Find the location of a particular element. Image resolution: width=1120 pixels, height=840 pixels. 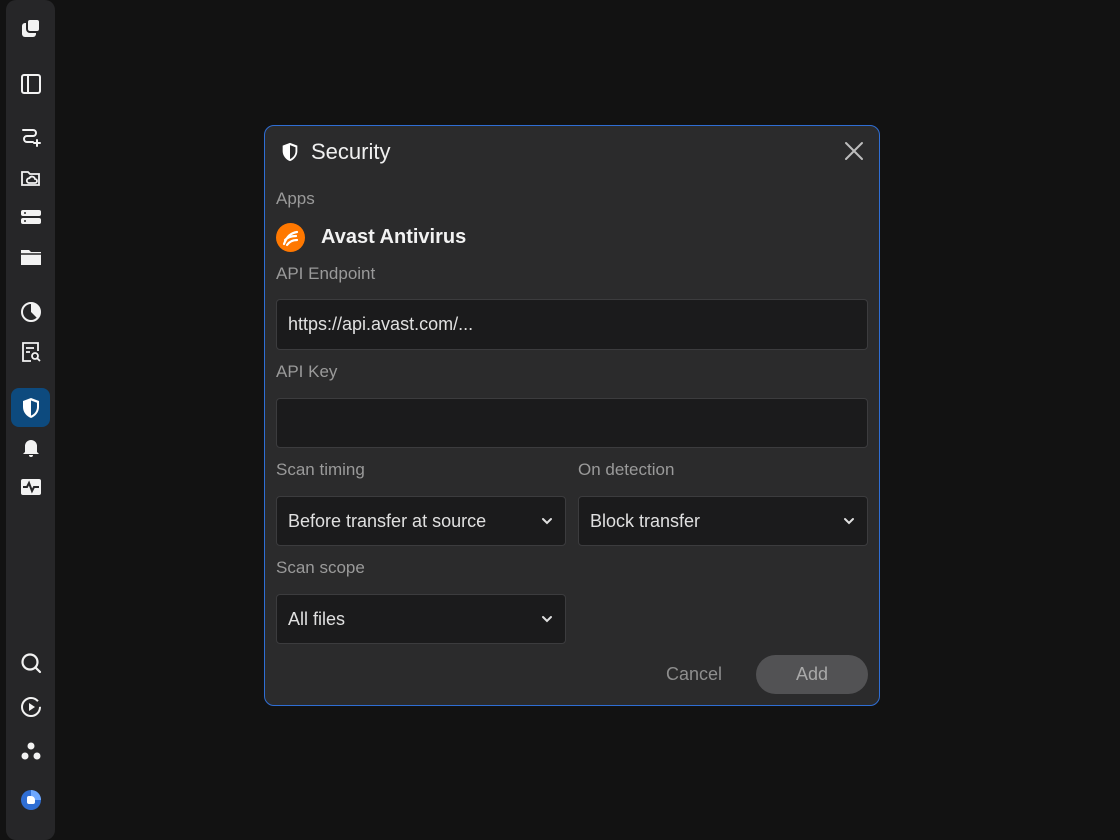

stack-logo-icon is located at coordinates (30, 27).